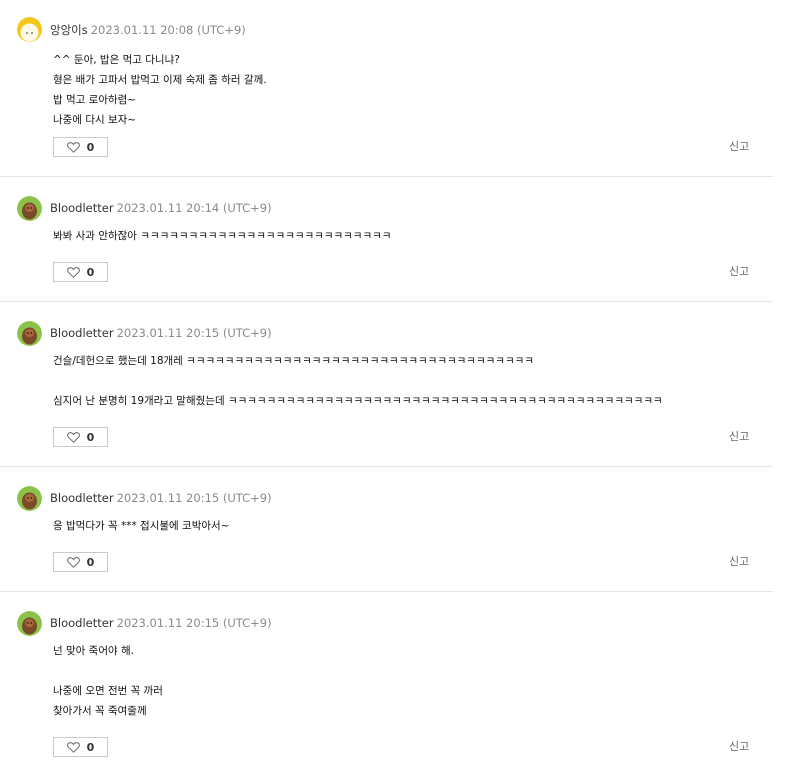 The width and height of the screenshot is (787, 772). I want to click on comment-body: 봐봐 사과 안하잖아 ㅋㅋㅋㅋㅋㅋㅋㅋㅋㅋㅋㅋㅋㅋㅋㅋㅋㅋㅋㅋㅋㅋㅋㅋㅋㅋ, so click(222, 236).